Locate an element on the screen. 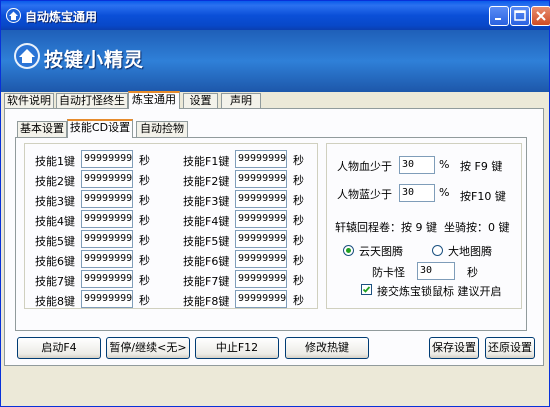 The width and height of the screenshot is (550, 407). lock-mouse-checkbox is located at coordinates (366, 289).